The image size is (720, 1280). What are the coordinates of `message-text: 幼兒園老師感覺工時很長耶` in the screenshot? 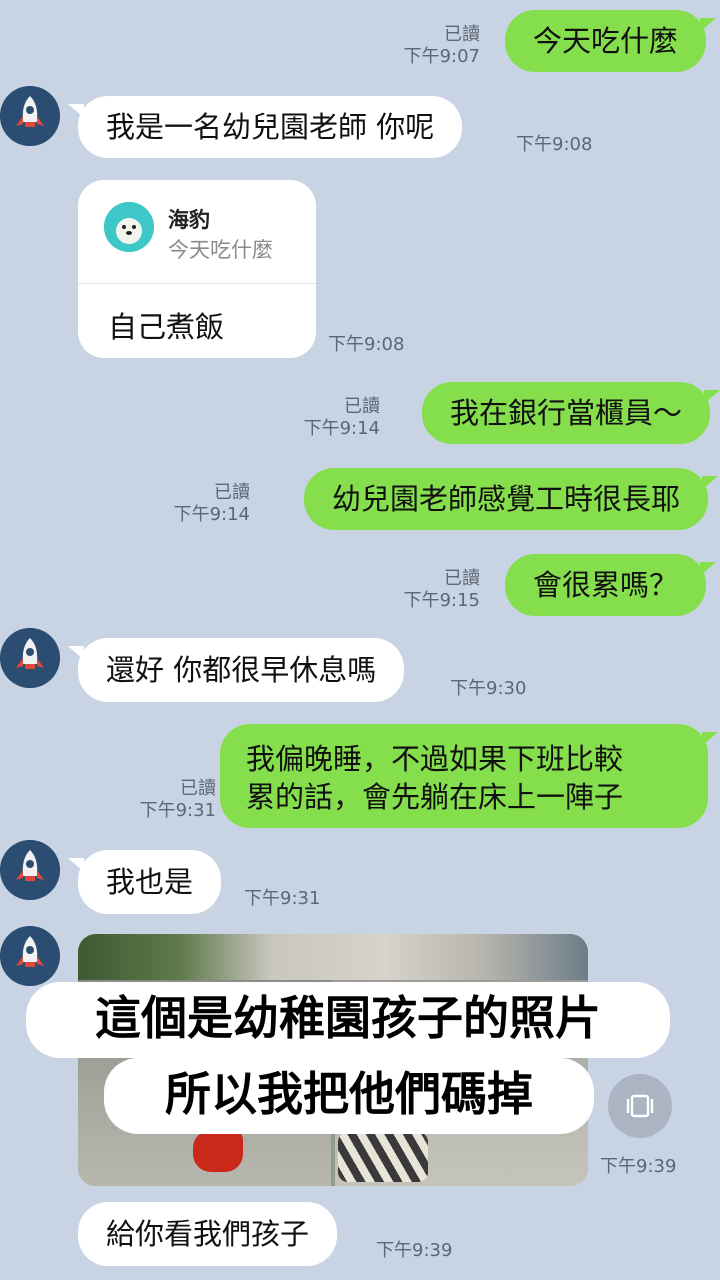 It's located at (505, 499).